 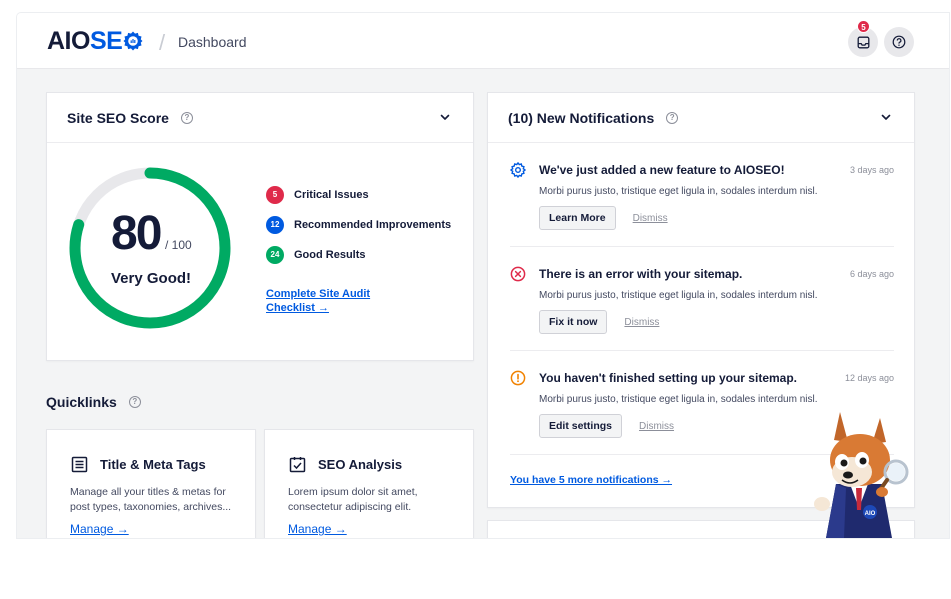 I want to click on error-icon, so click(x=518, y=274).